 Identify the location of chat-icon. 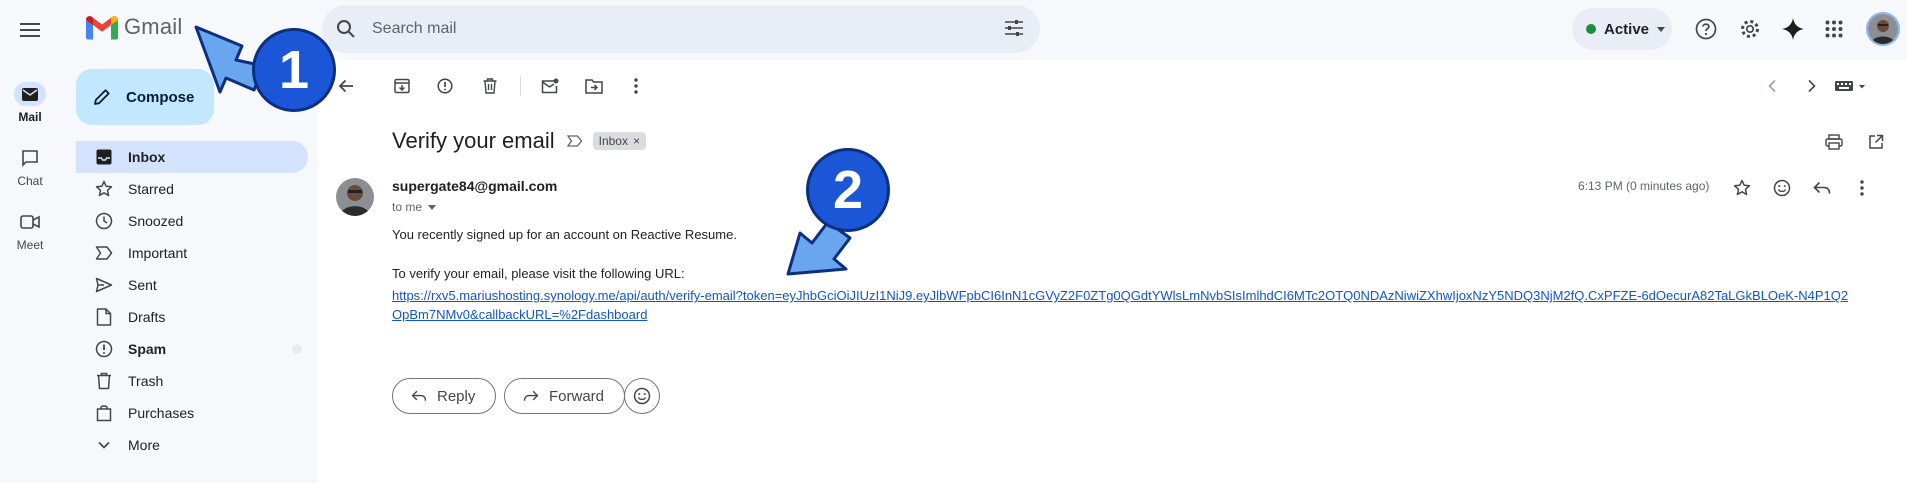
(30, 158).